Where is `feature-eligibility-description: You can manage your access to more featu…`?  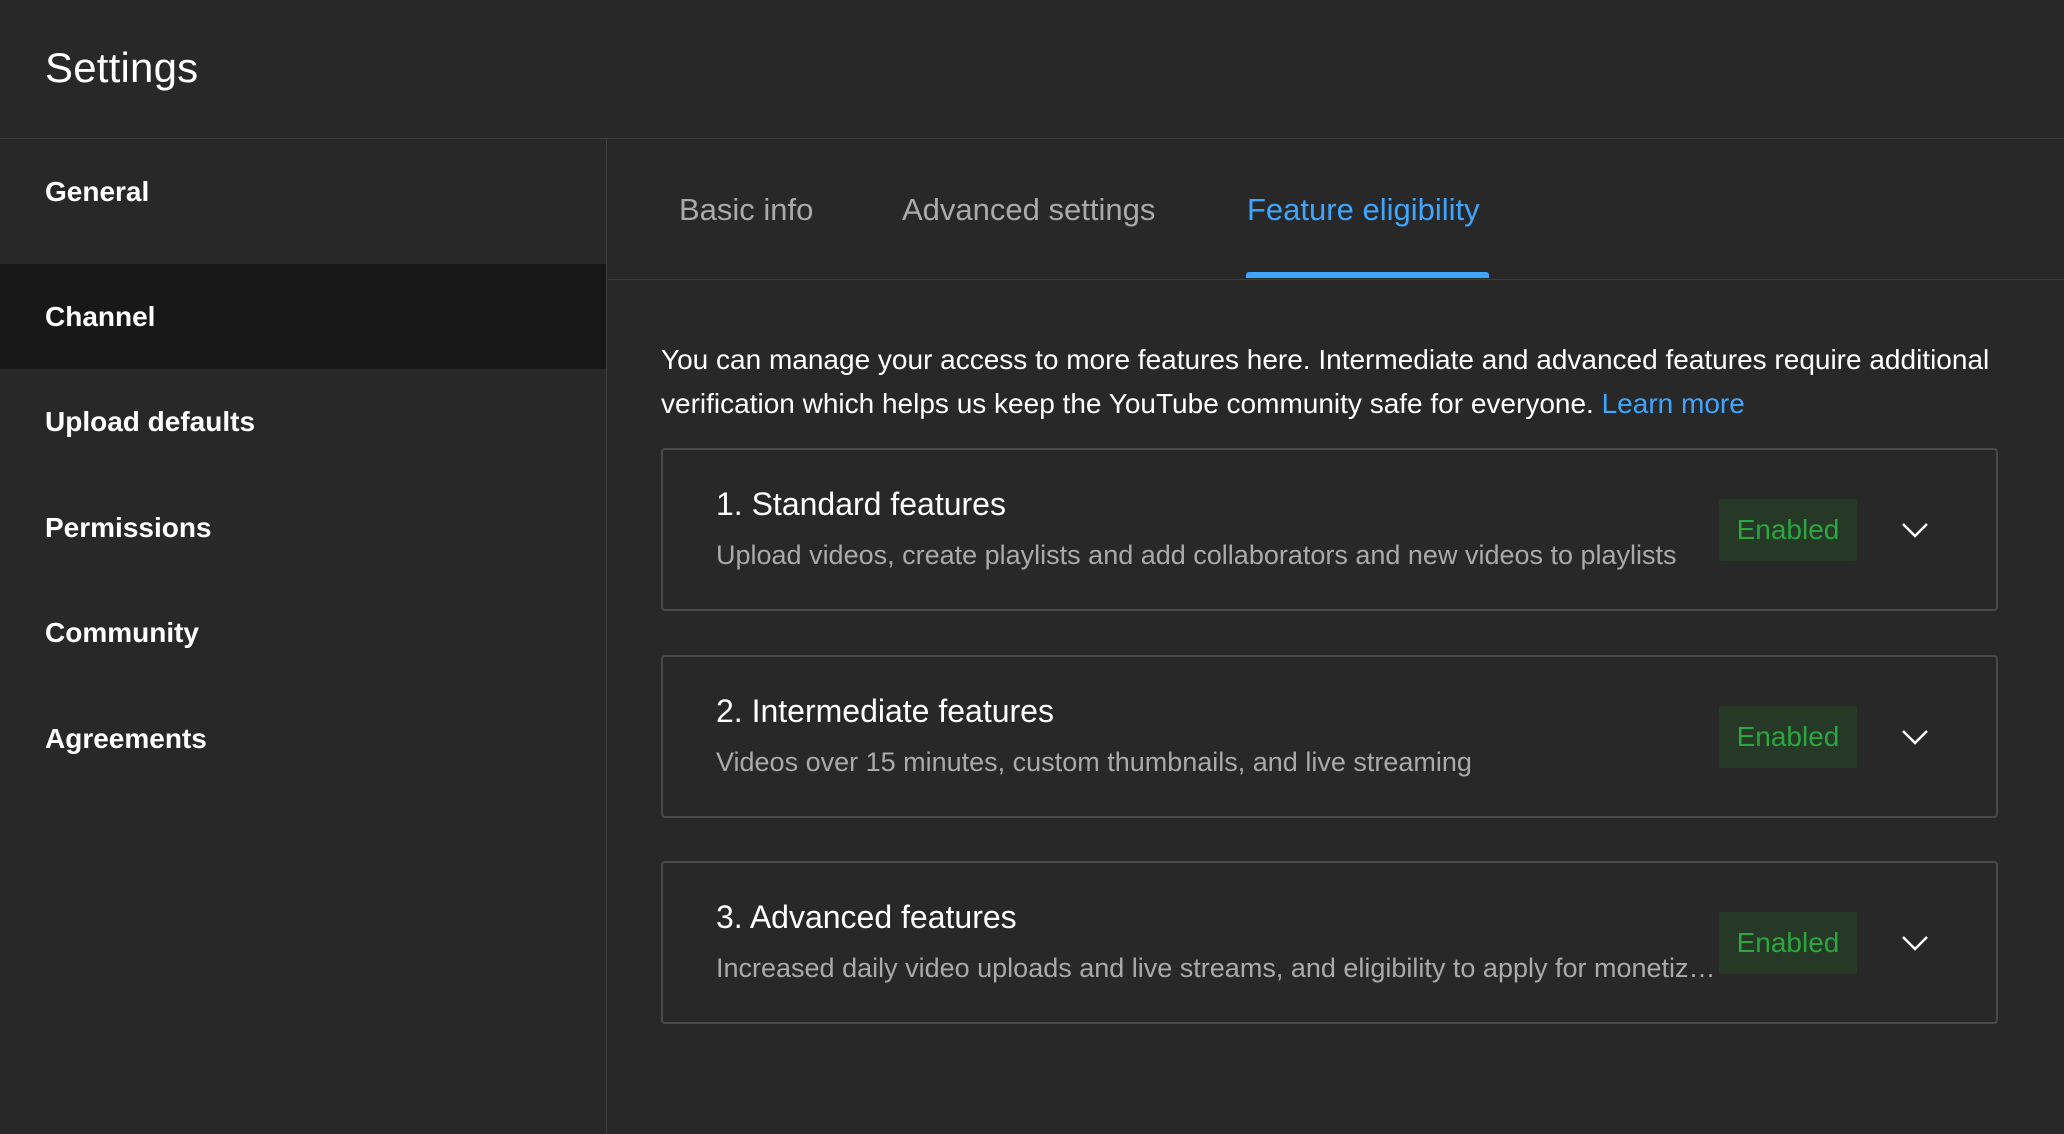 feature-eligibility-description: You can manage your access to more featu… is located at coordinates (1341, 382).